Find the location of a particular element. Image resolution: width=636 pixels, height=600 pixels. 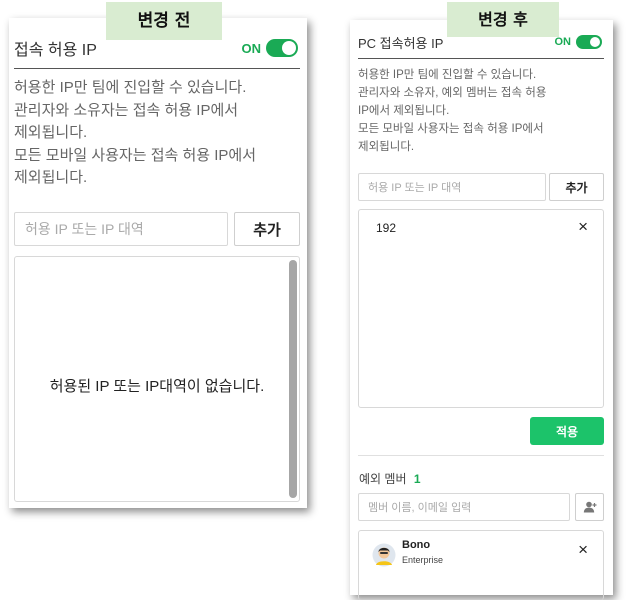

after-desc-line-3: IP에서 제외됩니다. is located at coordinates (404, 111).